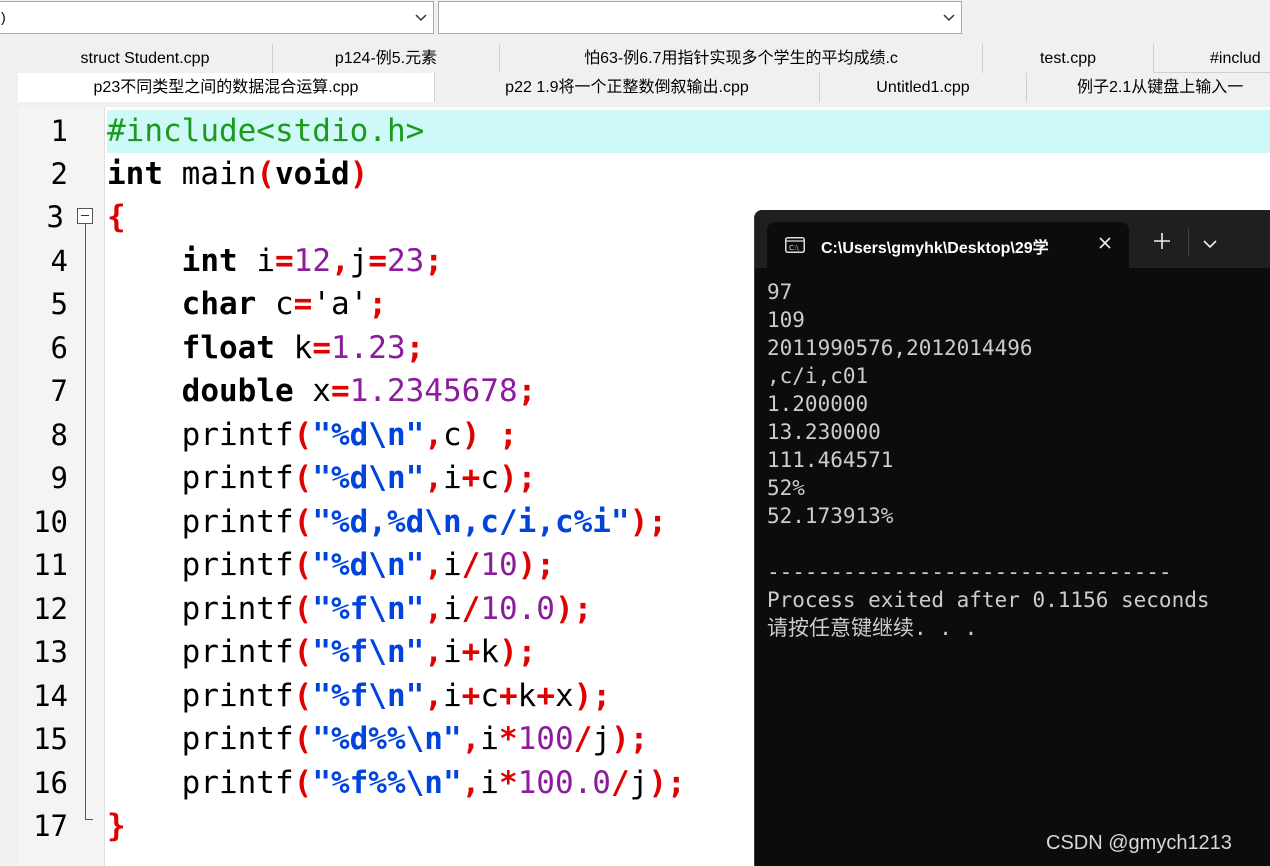 This screenshot has height=866, width=1270. Describe the element at coordinates (786, 488) in the screenshot. I see `terminal-line: 52%` at that location.